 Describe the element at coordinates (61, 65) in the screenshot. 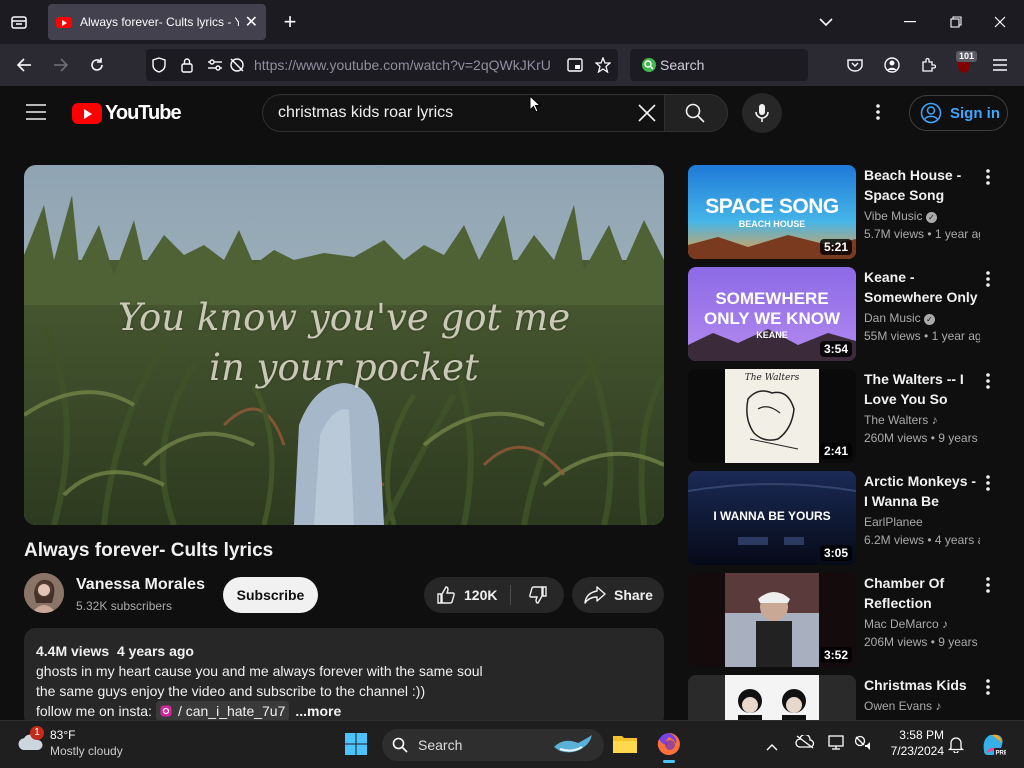

I see `forward-icon` at that location.